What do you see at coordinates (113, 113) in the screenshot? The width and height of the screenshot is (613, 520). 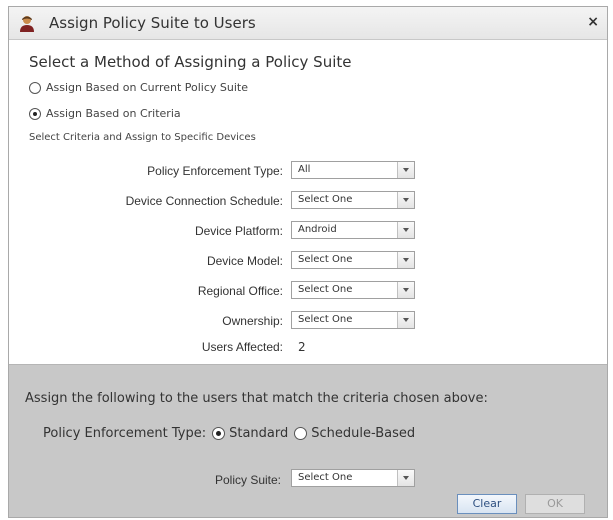 I see `option-based-on-criteria-label: Assign Based on Criteria` at bounding box center [113, 113].